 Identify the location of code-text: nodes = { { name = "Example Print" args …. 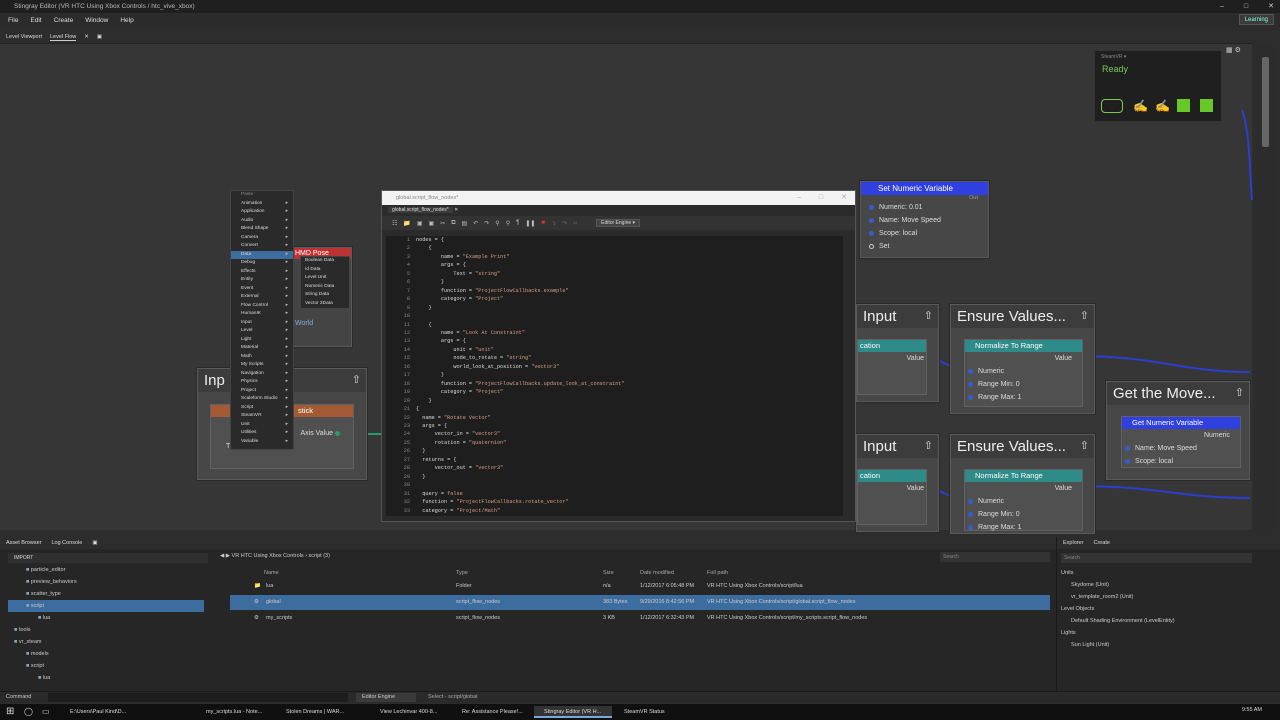
(520, 375).